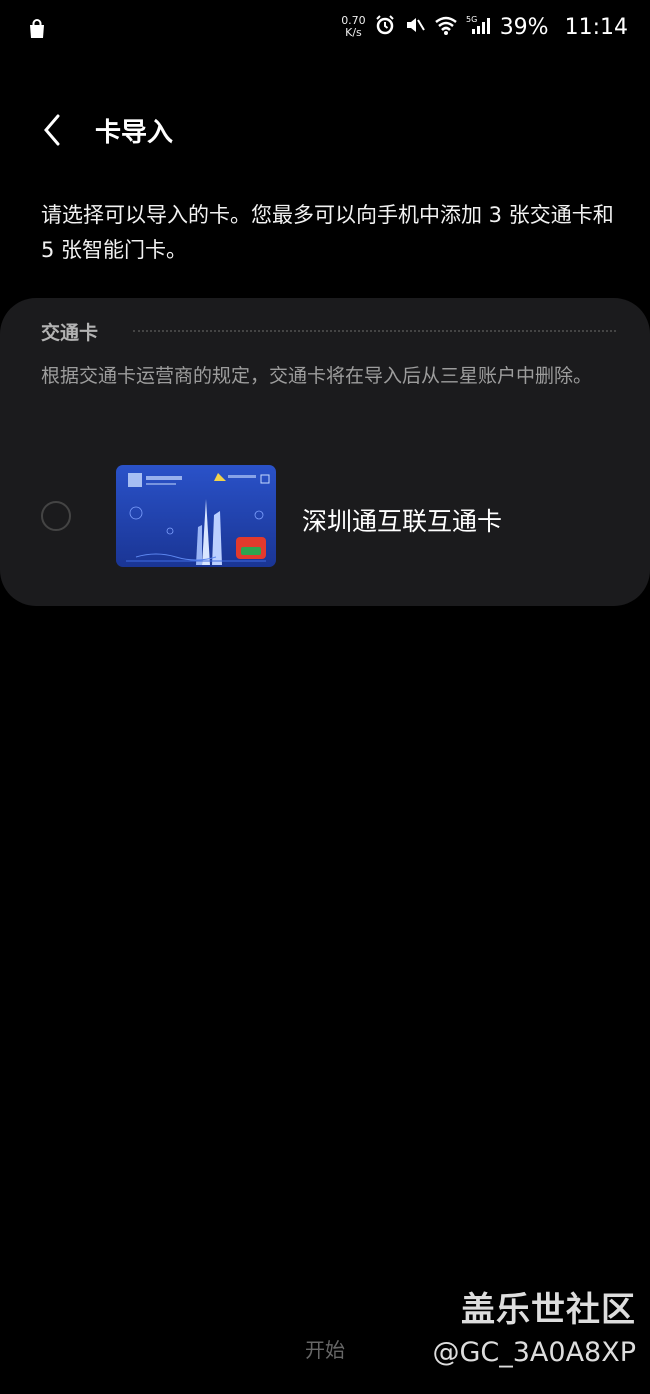 This screenshot has height=1394, width=650. Describe the element at coordinates (534, 1352) in the screenshot. I see `watermark-user: @GC_3A0A8XP` at that location.